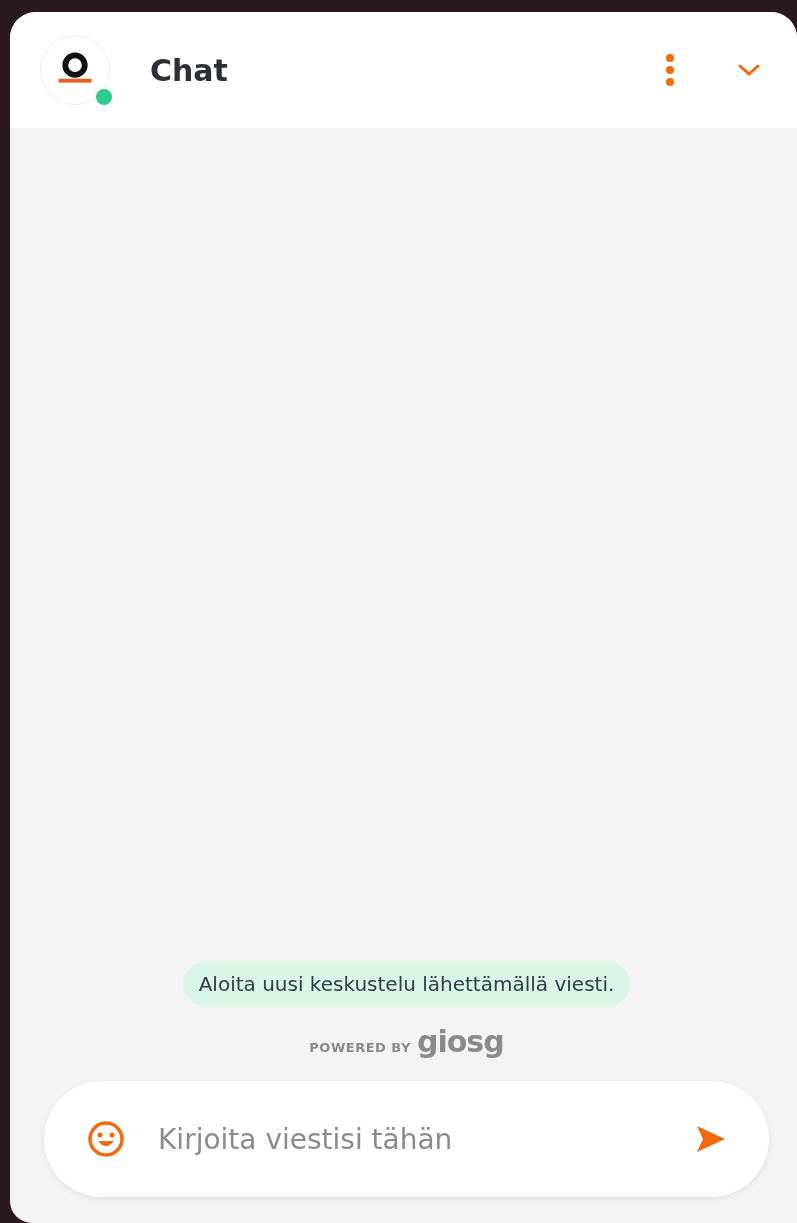 The height and width of the screenshot is (1223, 797). I want to click on start-notice: Aloita uusi keskustelu lähettämällä viesti., so click(406, 984).